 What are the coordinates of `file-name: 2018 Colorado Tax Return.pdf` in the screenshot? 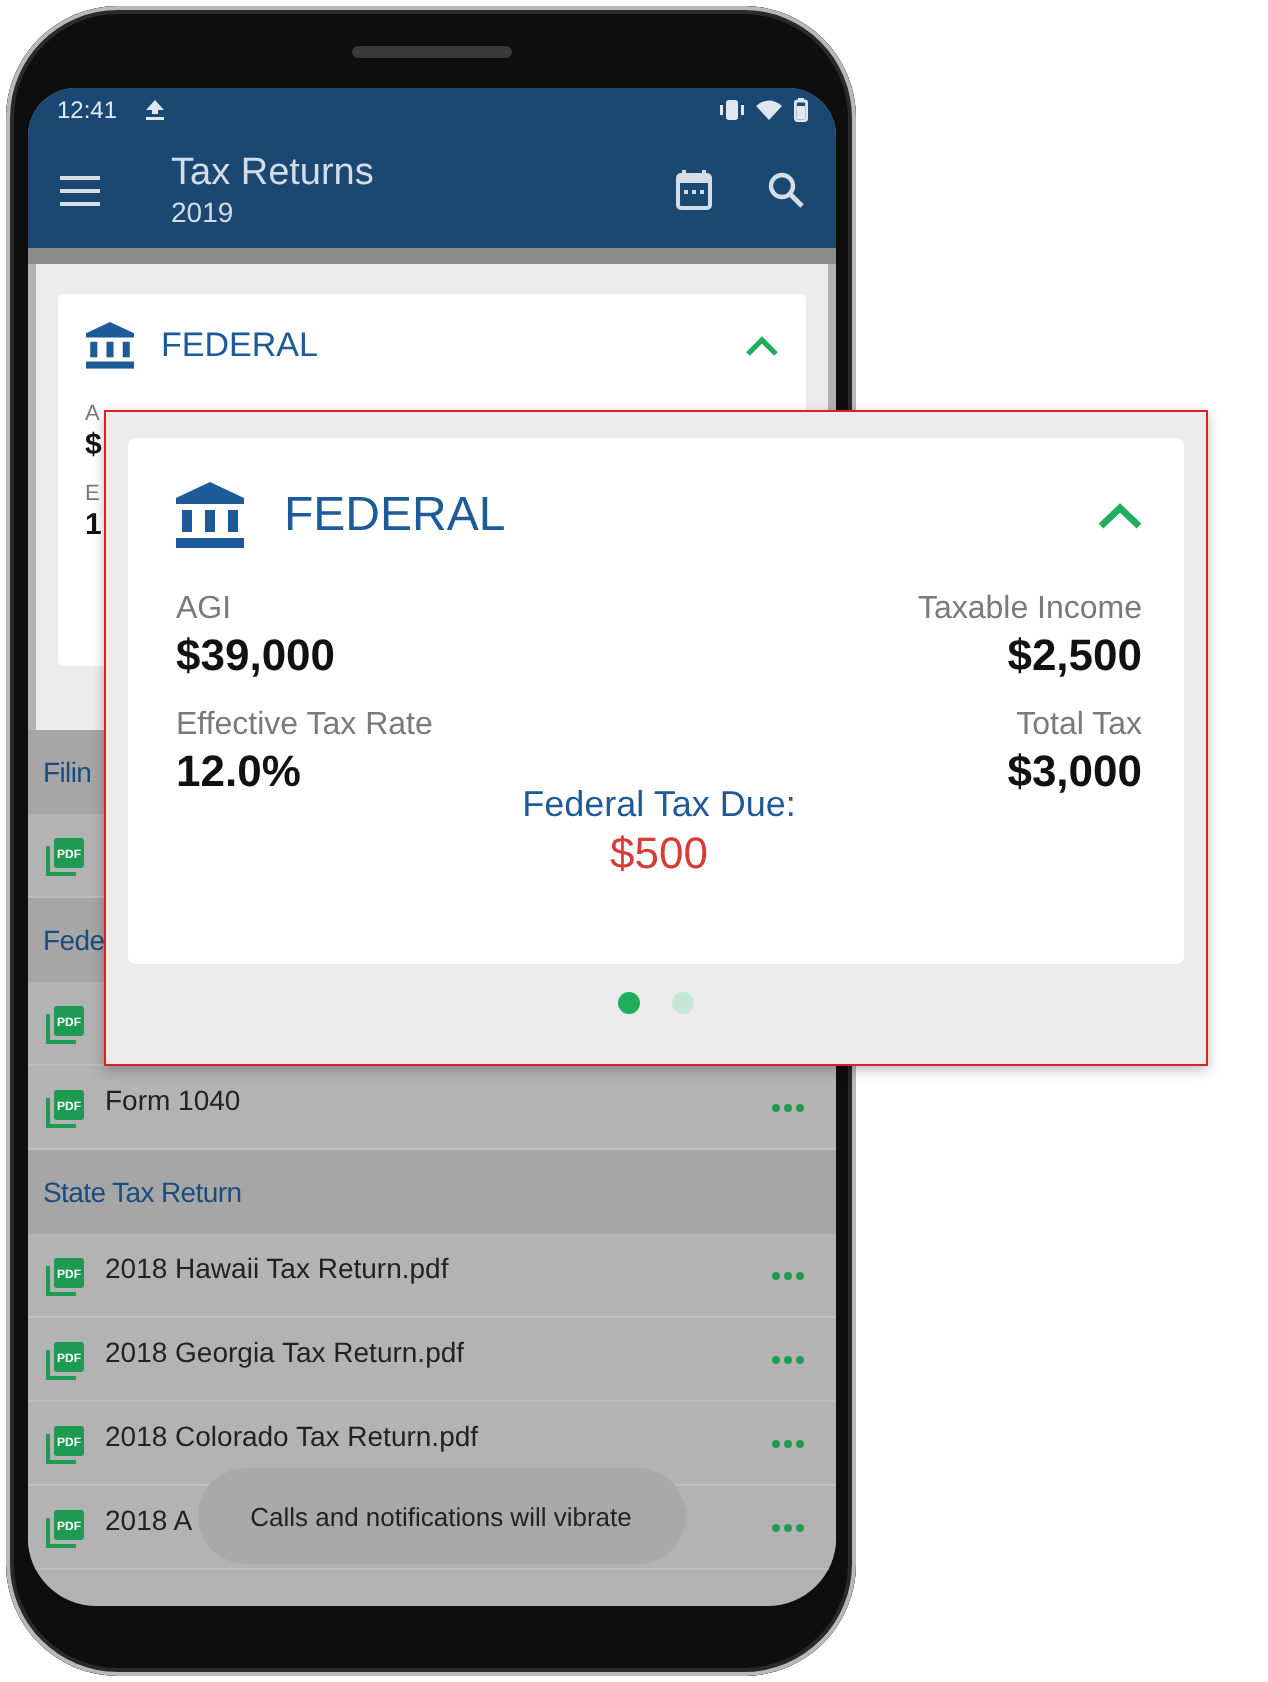 It's located at (292, 1435).